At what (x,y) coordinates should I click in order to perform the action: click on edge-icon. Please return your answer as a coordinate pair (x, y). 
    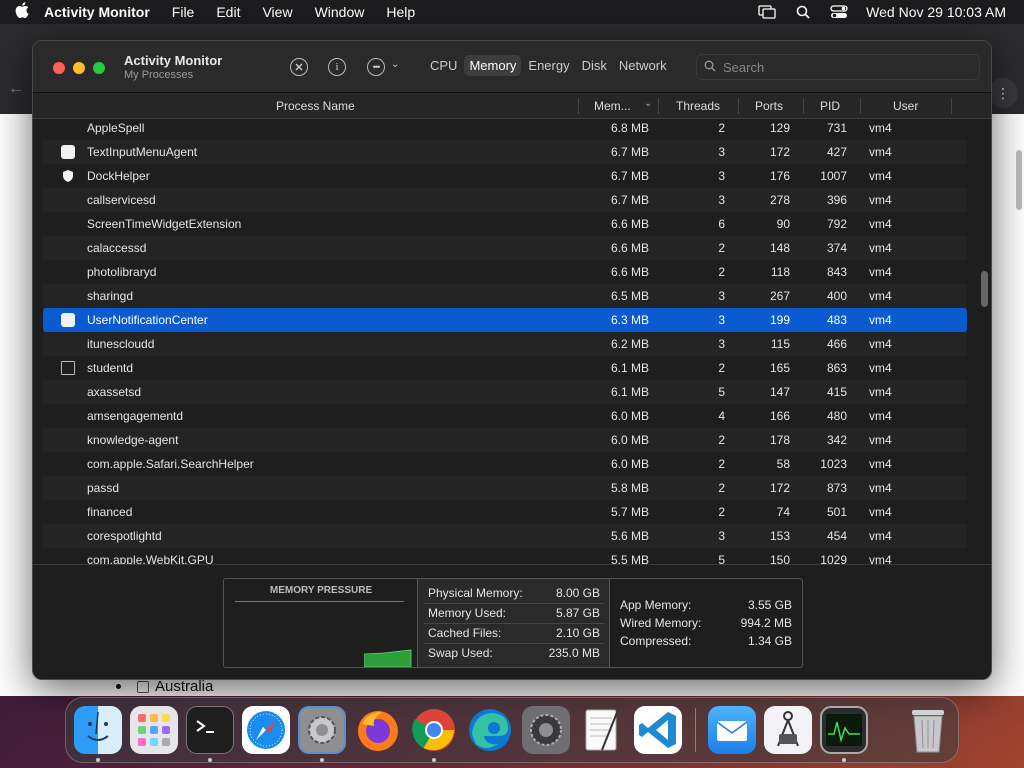
    Looking at the image, I should click on (490, 730).